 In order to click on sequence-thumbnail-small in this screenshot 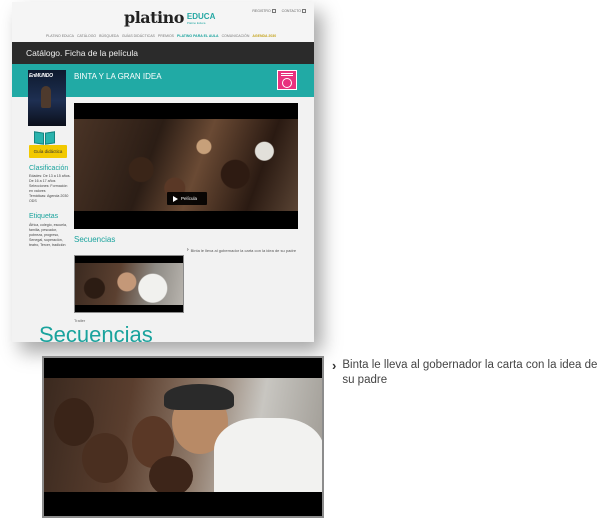, I will do `click(129, 284)`.